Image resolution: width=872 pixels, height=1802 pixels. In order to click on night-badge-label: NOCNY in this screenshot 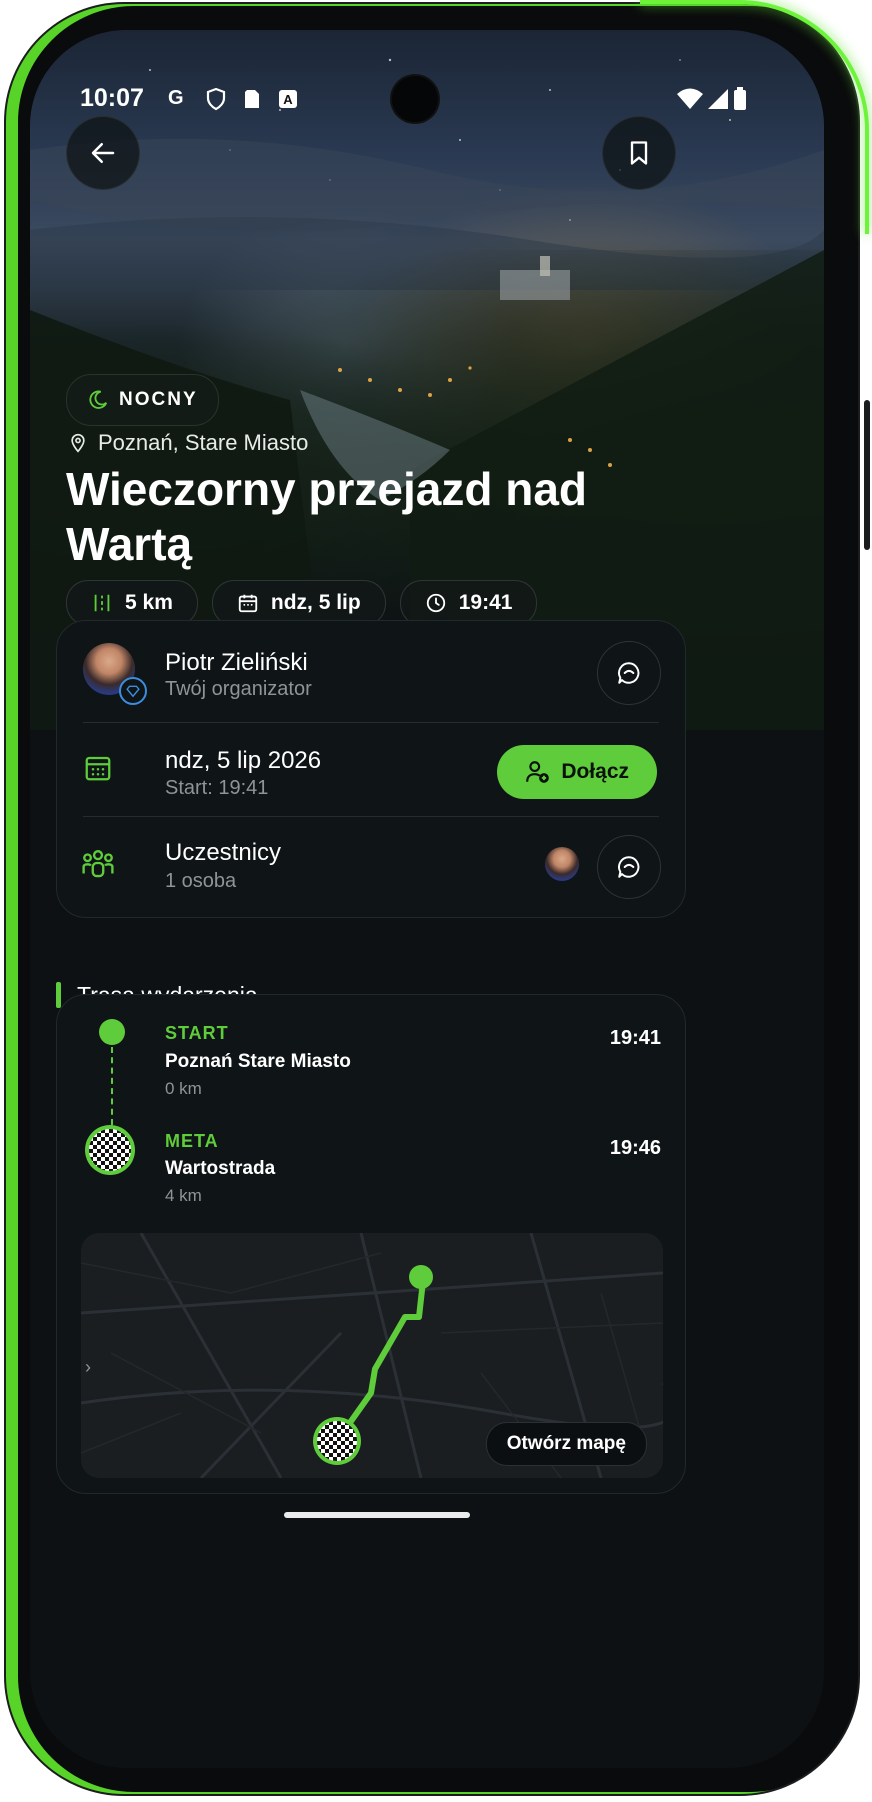, I will do `click(158, 399)`.